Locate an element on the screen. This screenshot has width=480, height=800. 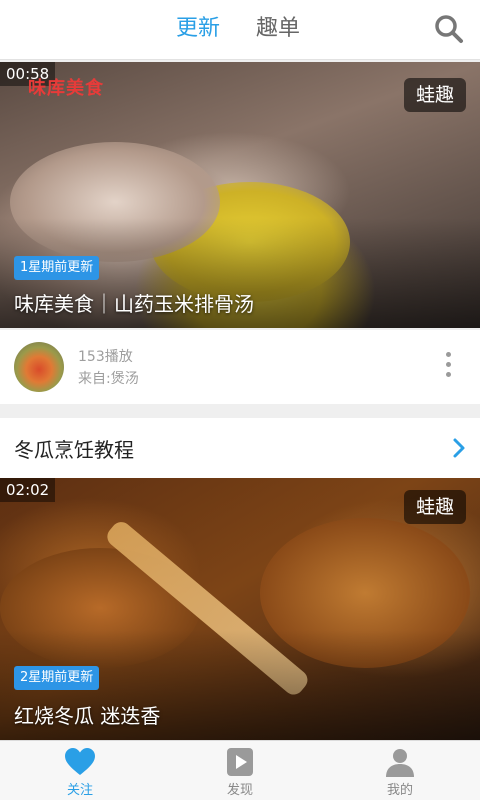
video-title: 味库美食｜山药玉米排骨汤 is located at coordinates (134, 304).